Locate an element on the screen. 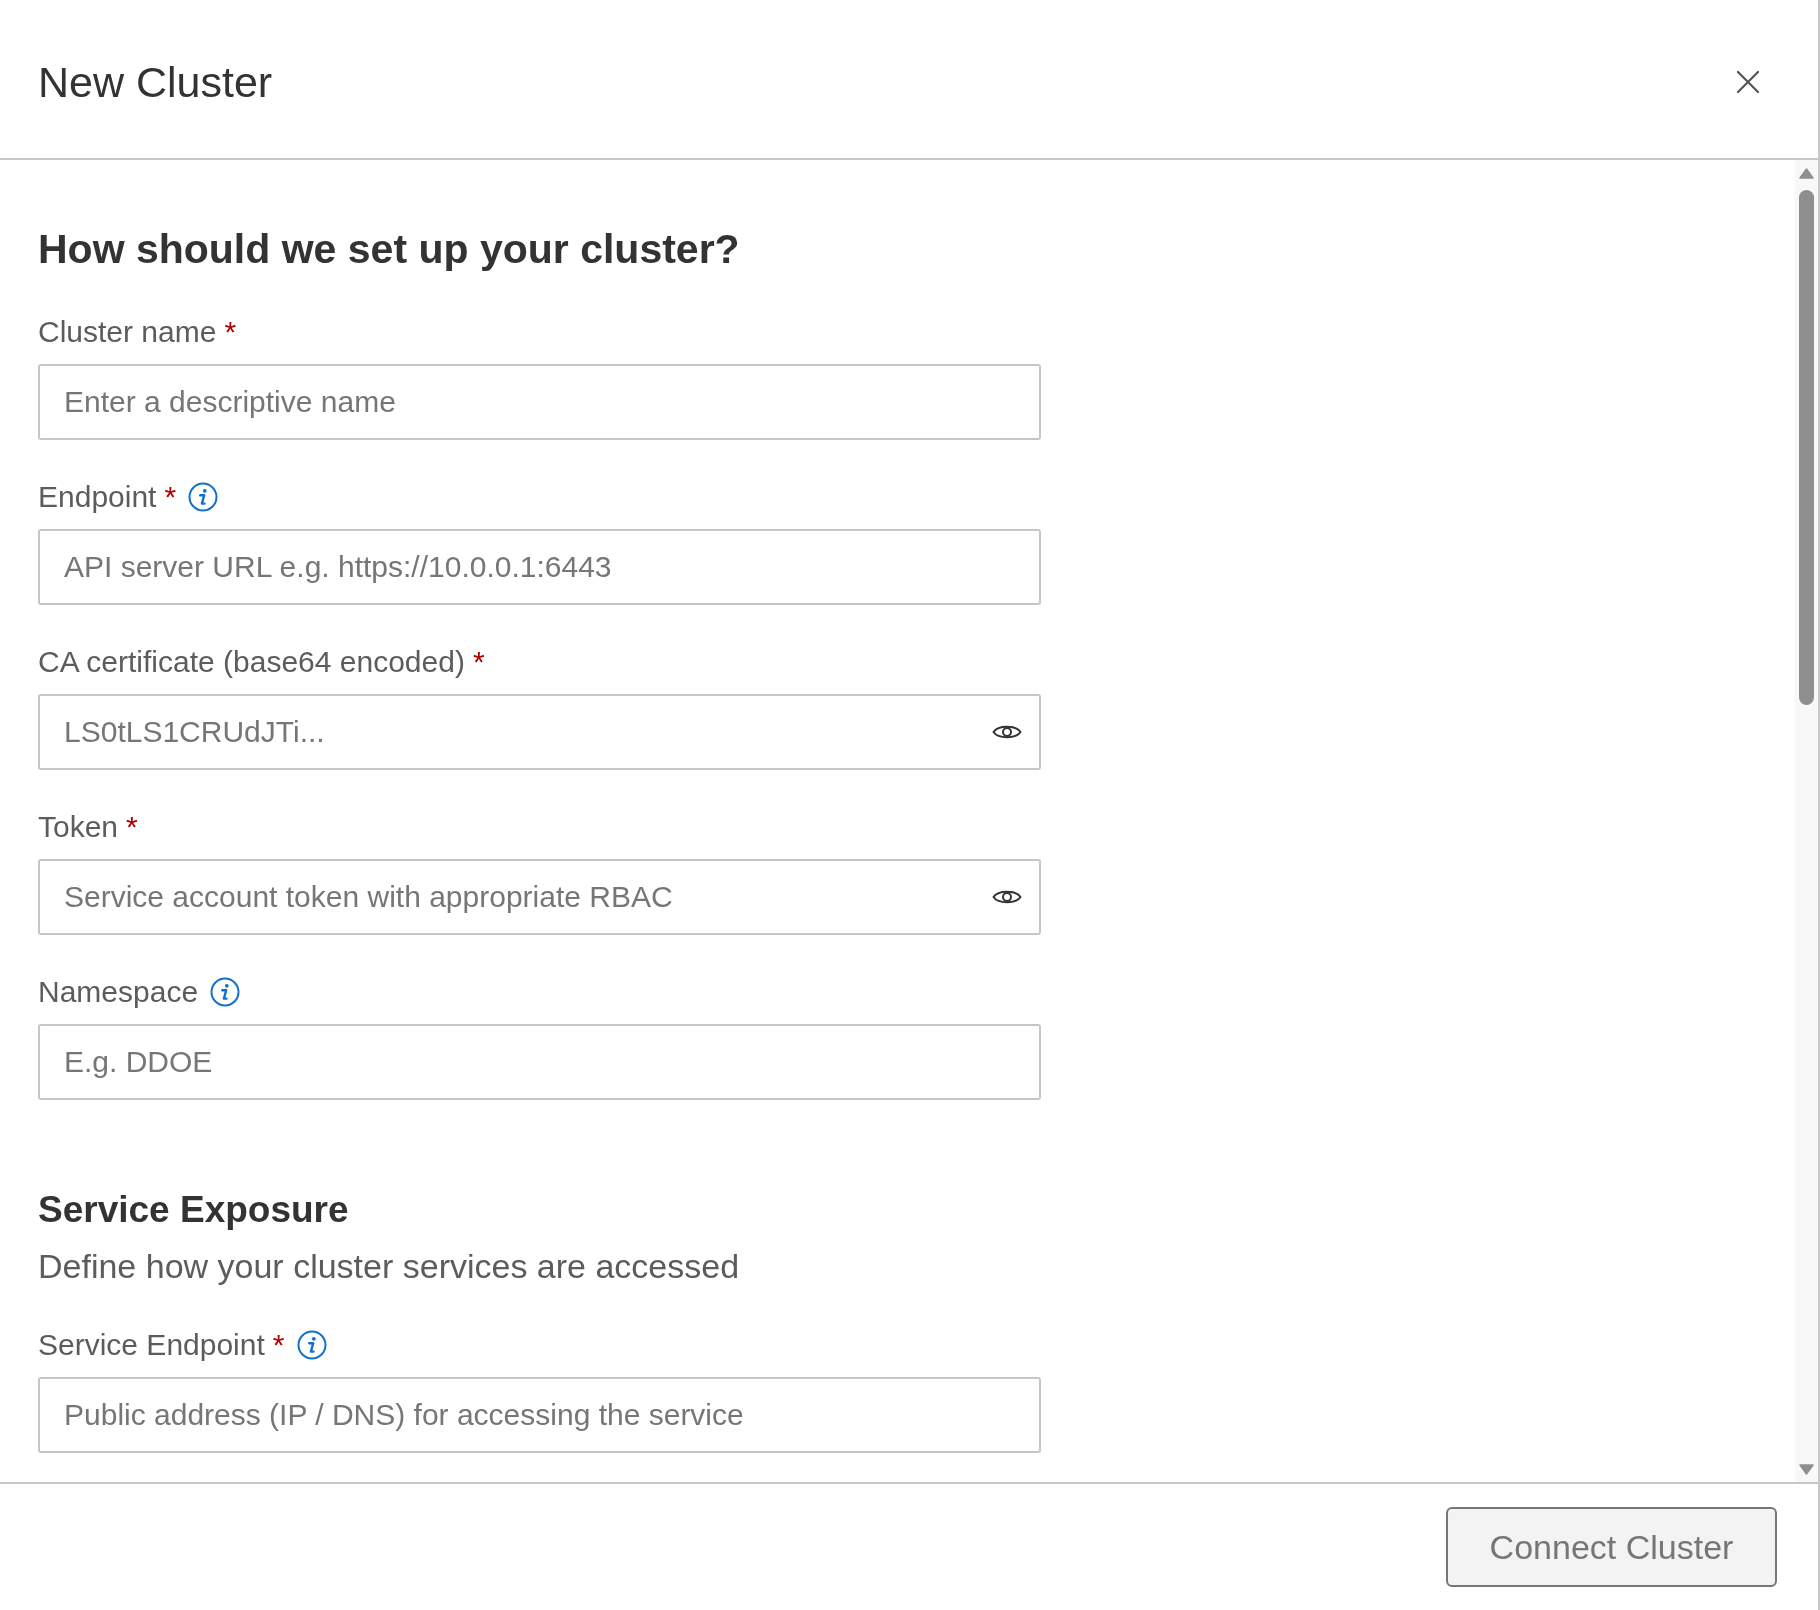 The image size is (1820, 1610). input-field: Service account token with appropriate RBAC is located at coordinates (539, 897).